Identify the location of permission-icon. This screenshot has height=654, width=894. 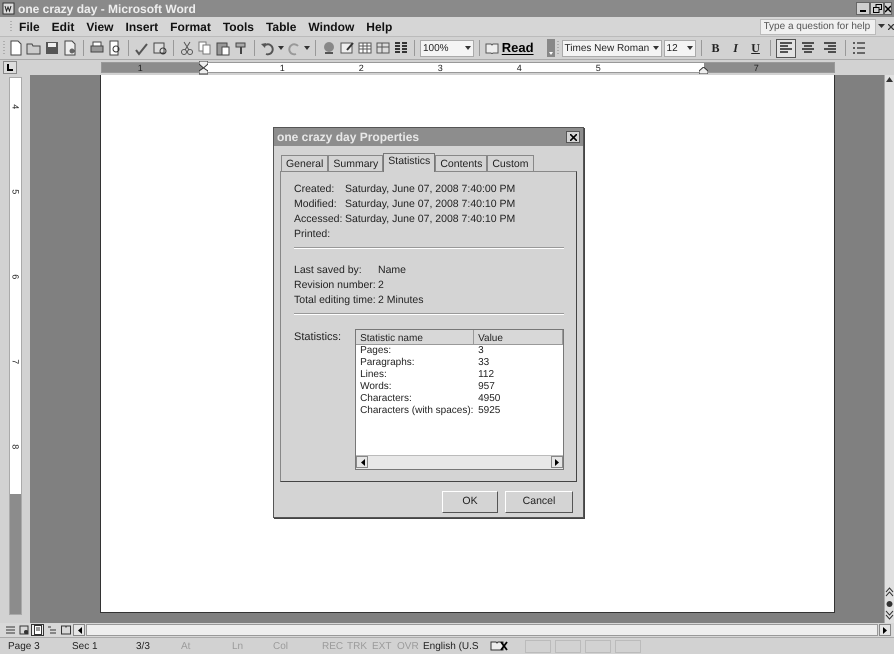
(70, 48).